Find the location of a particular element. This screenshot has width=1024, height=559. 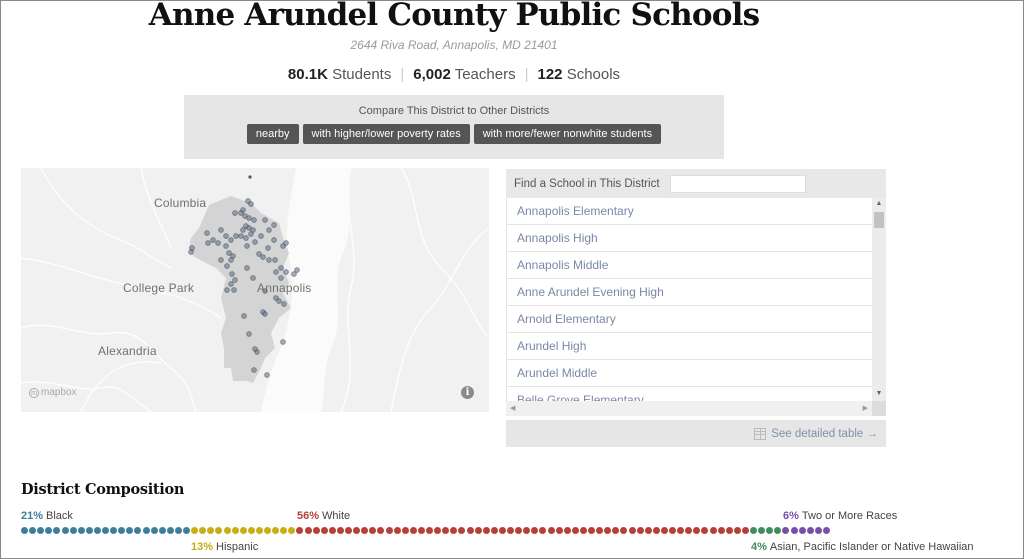

school-search-input is located at coordinates (737, 183).